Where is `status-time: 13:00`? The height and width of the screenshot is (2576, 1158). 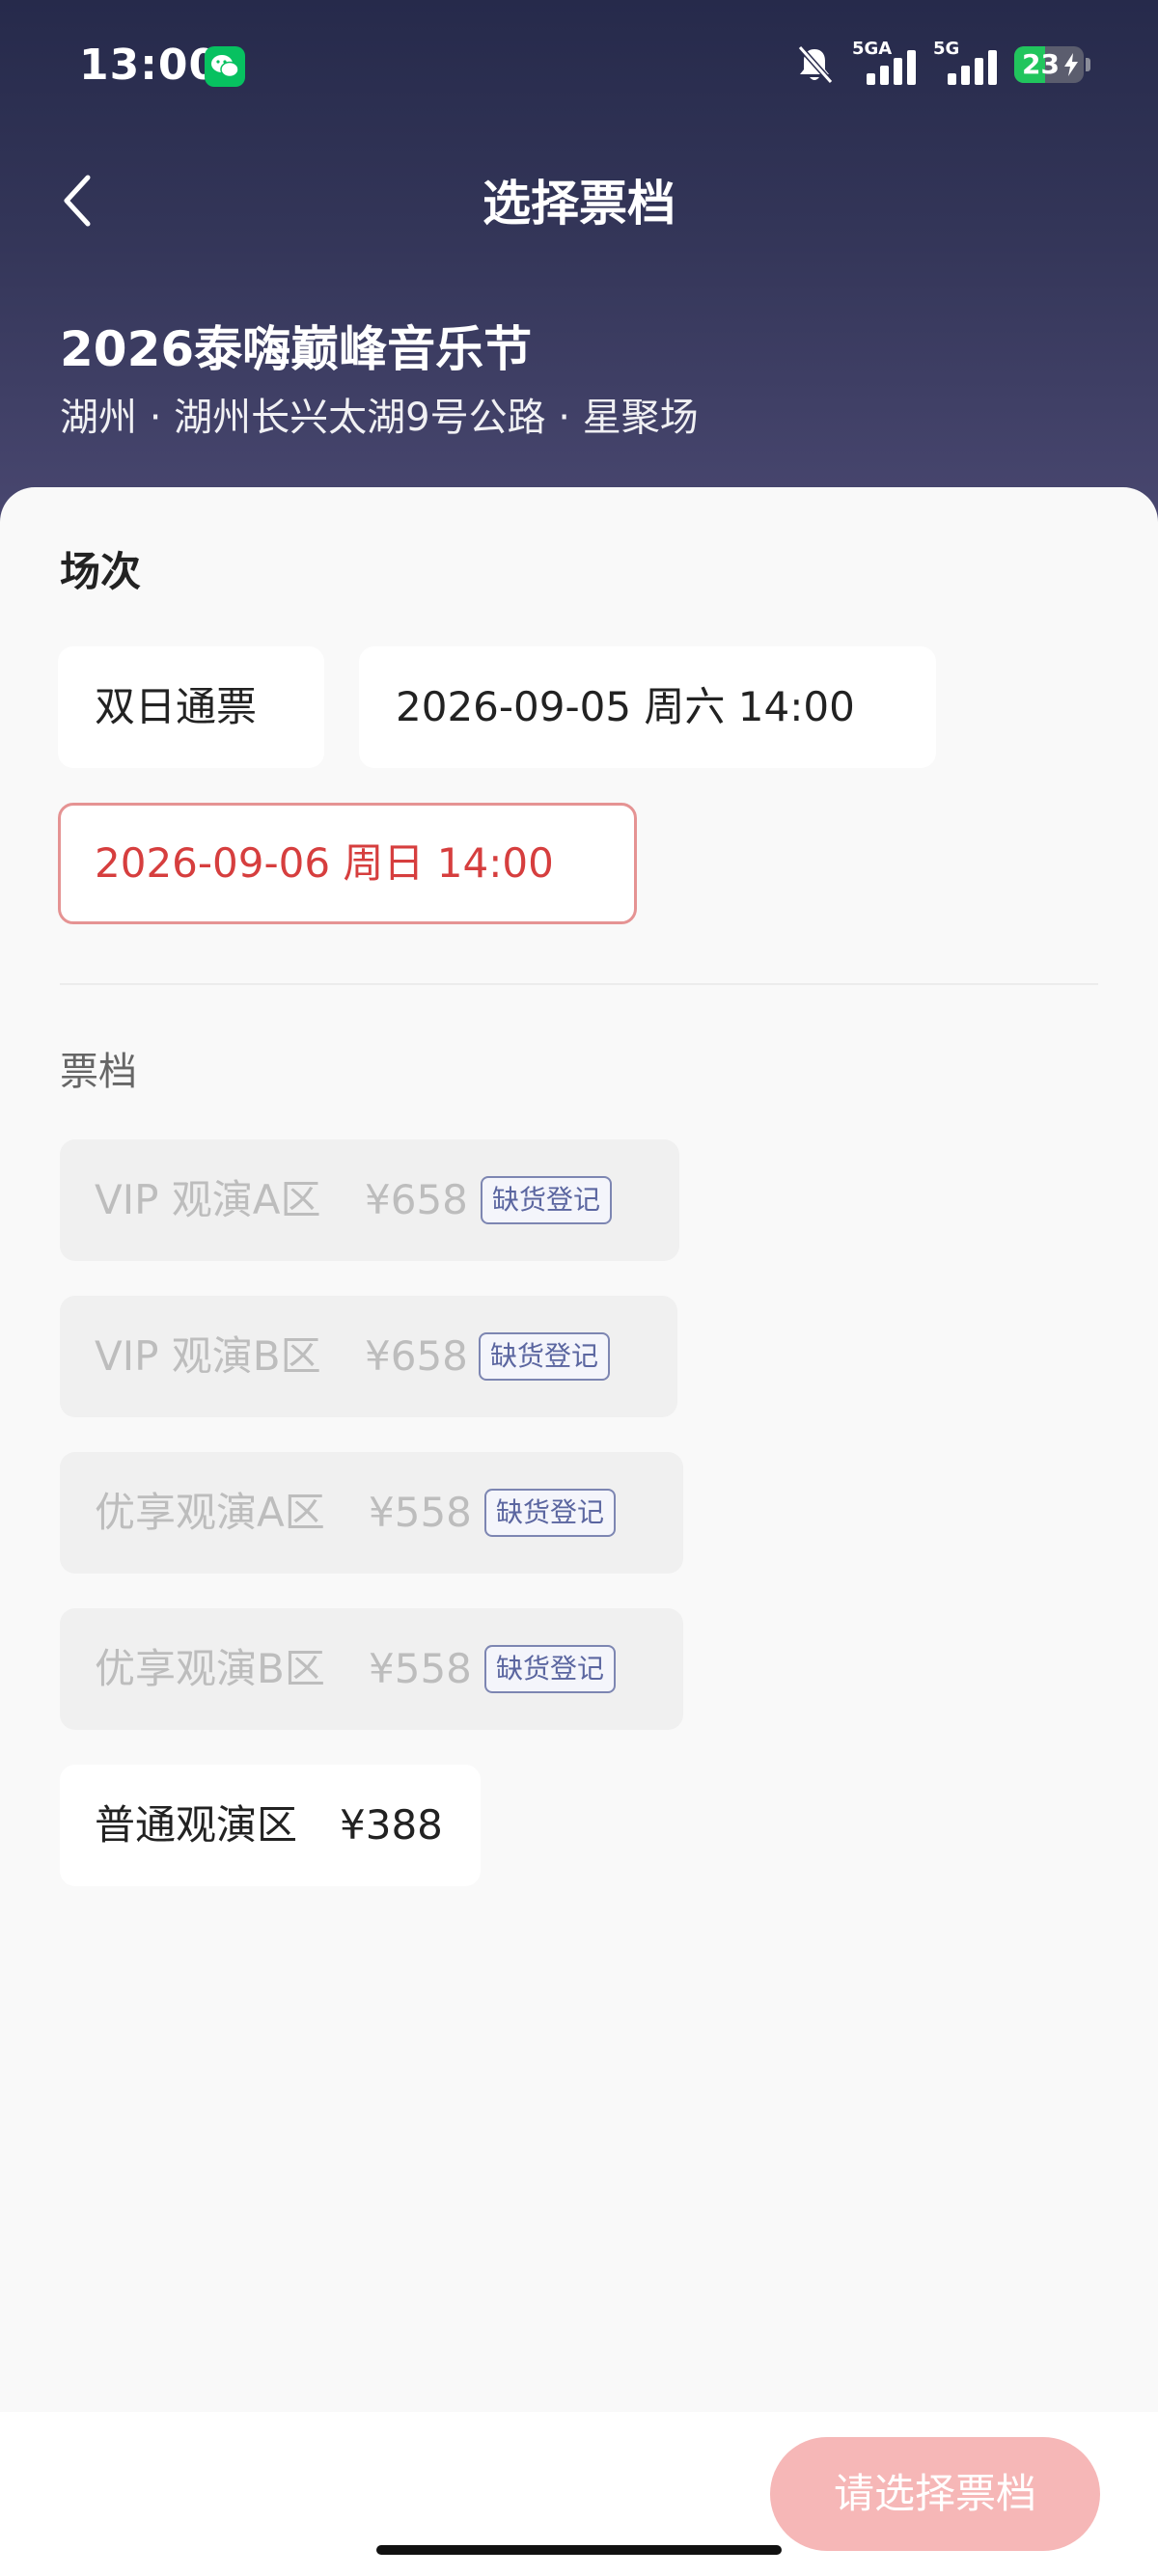
status-time: 13:00 is located at coordinates (149, 65).